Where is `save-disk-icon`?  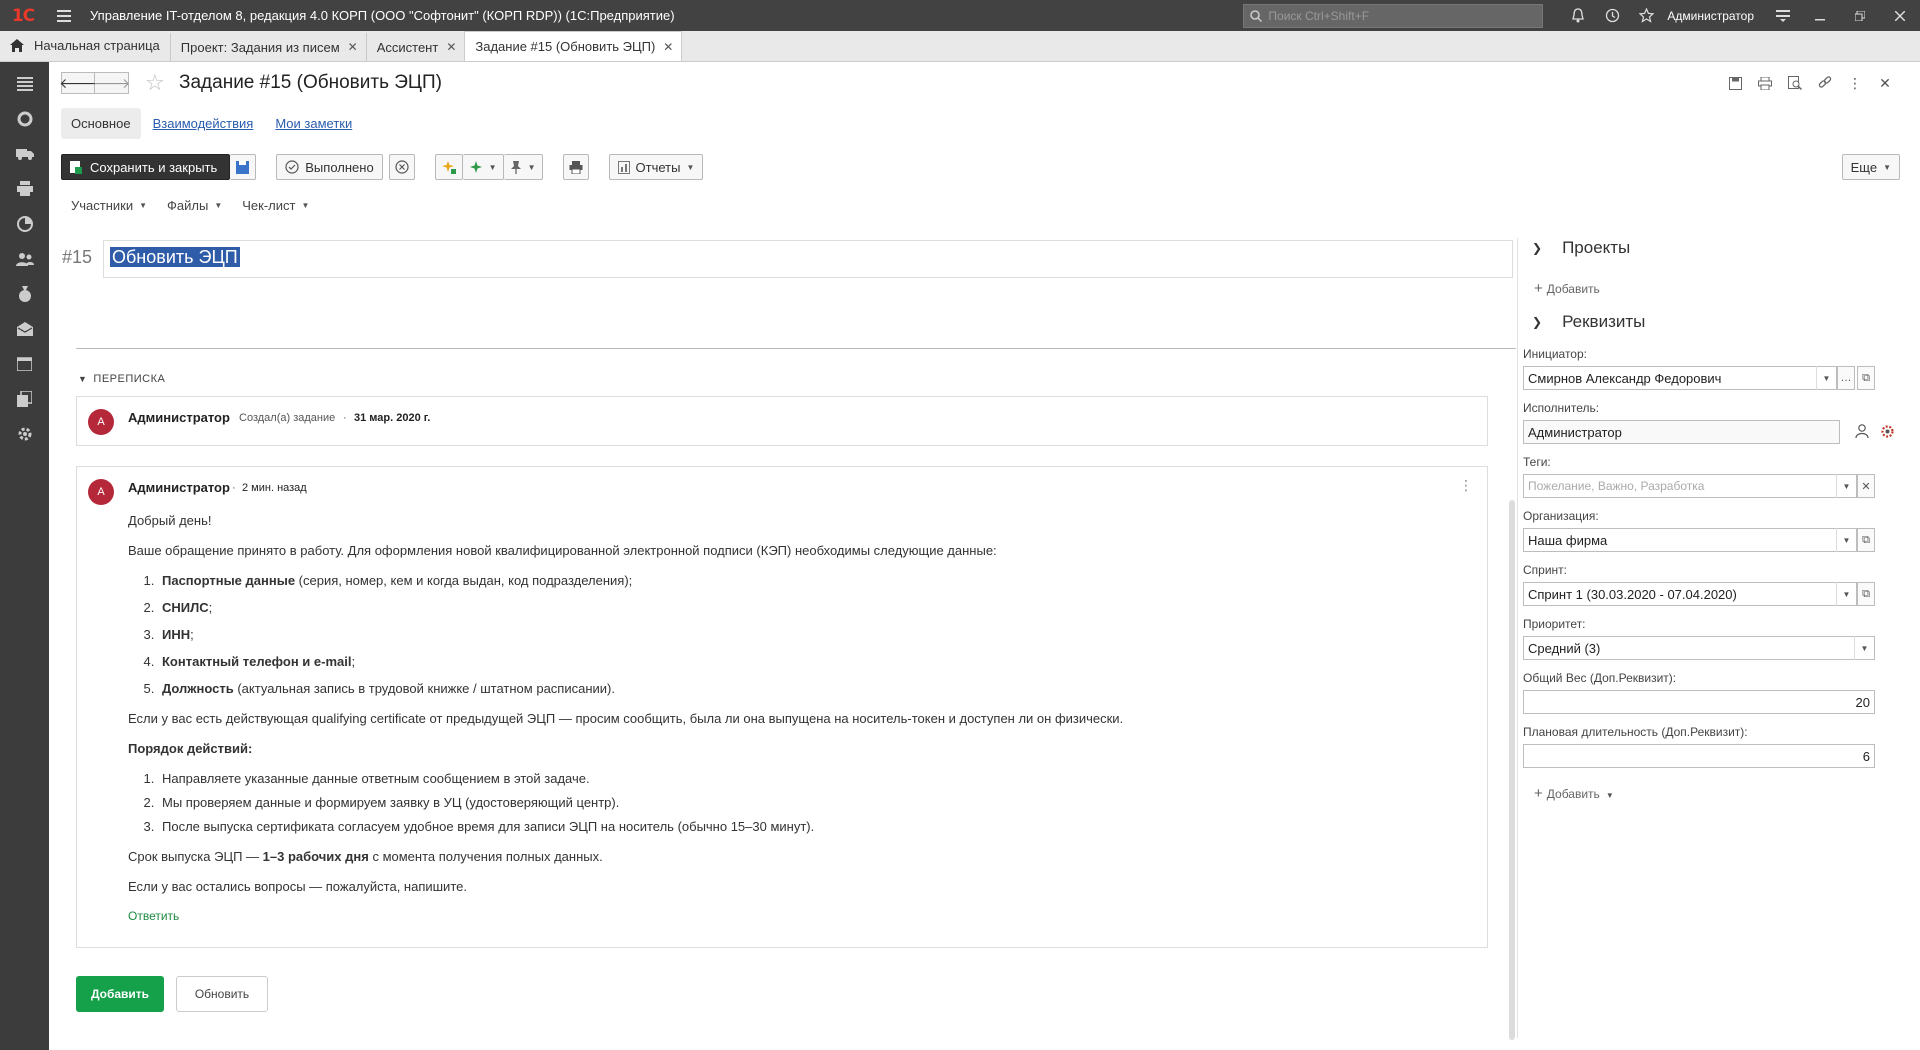 save-disk-icon is located at coordinates (1735, 83).